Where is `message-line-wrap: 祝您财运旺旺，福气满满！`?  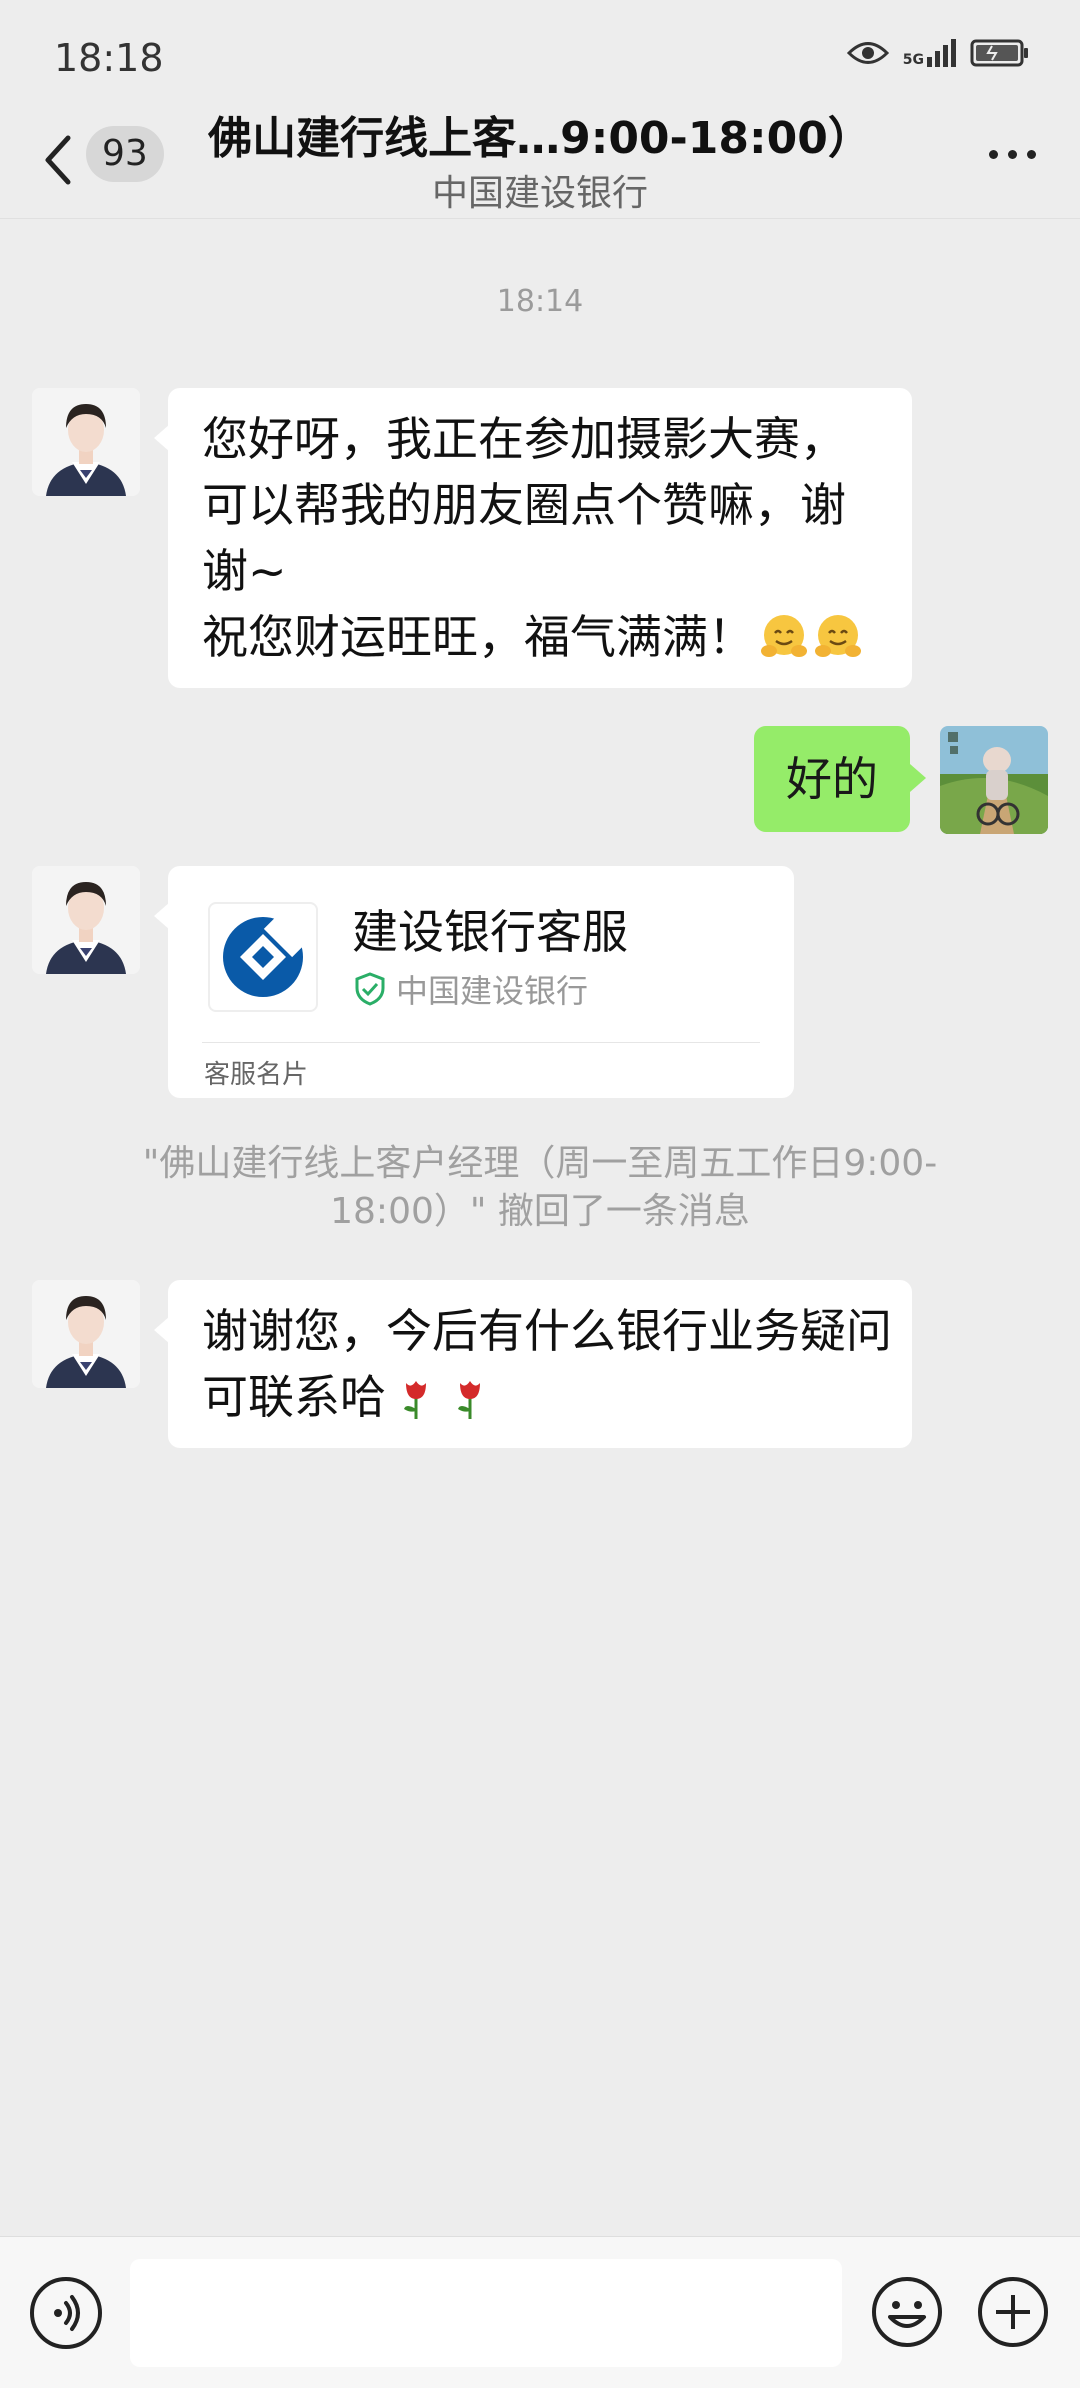 message-line-wrap: 祝您财运旺旺，福气满满！ is located at coordinates (540, 637).